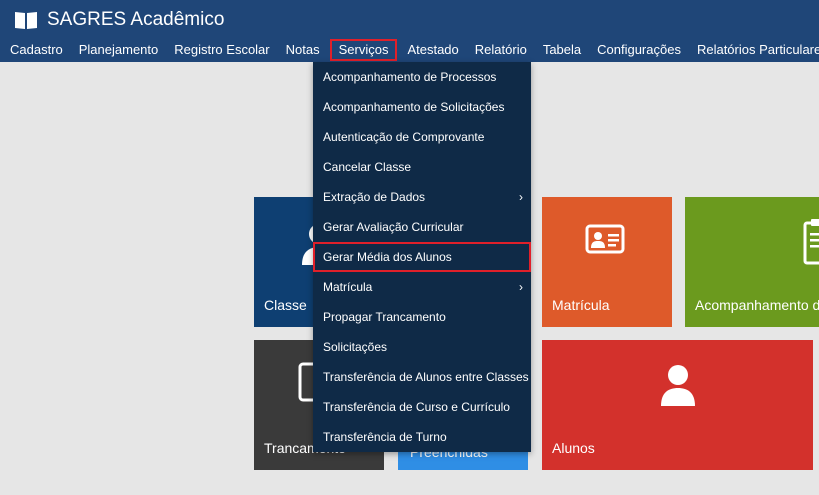 Image resolution: width=819 pixels, height=495 pixels. What do you see at coordinates (422, 287) in the screenshot?
I see `menu-item-matricula: Matrícula ›` at bounding box center [422, 287].